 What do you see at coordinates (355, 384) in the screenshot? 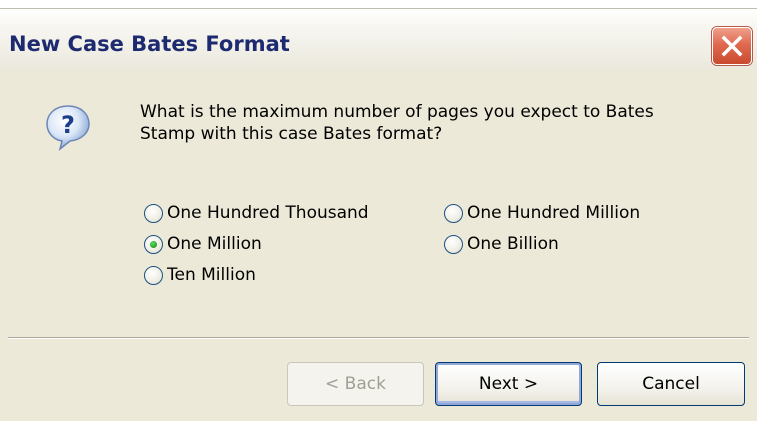
I see `back-button: < Back` at bounding box center [355, 384].